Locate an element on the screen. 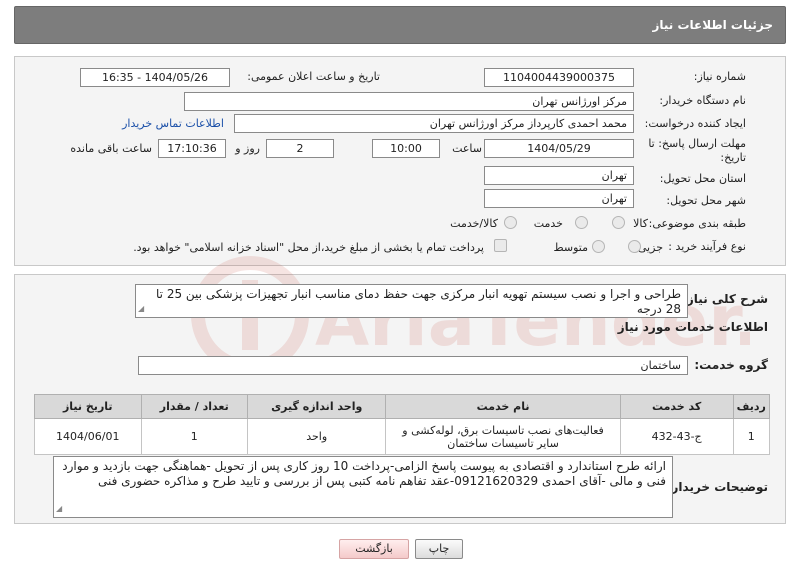  back-button: بازگشت is located at coordinates (374, 549).